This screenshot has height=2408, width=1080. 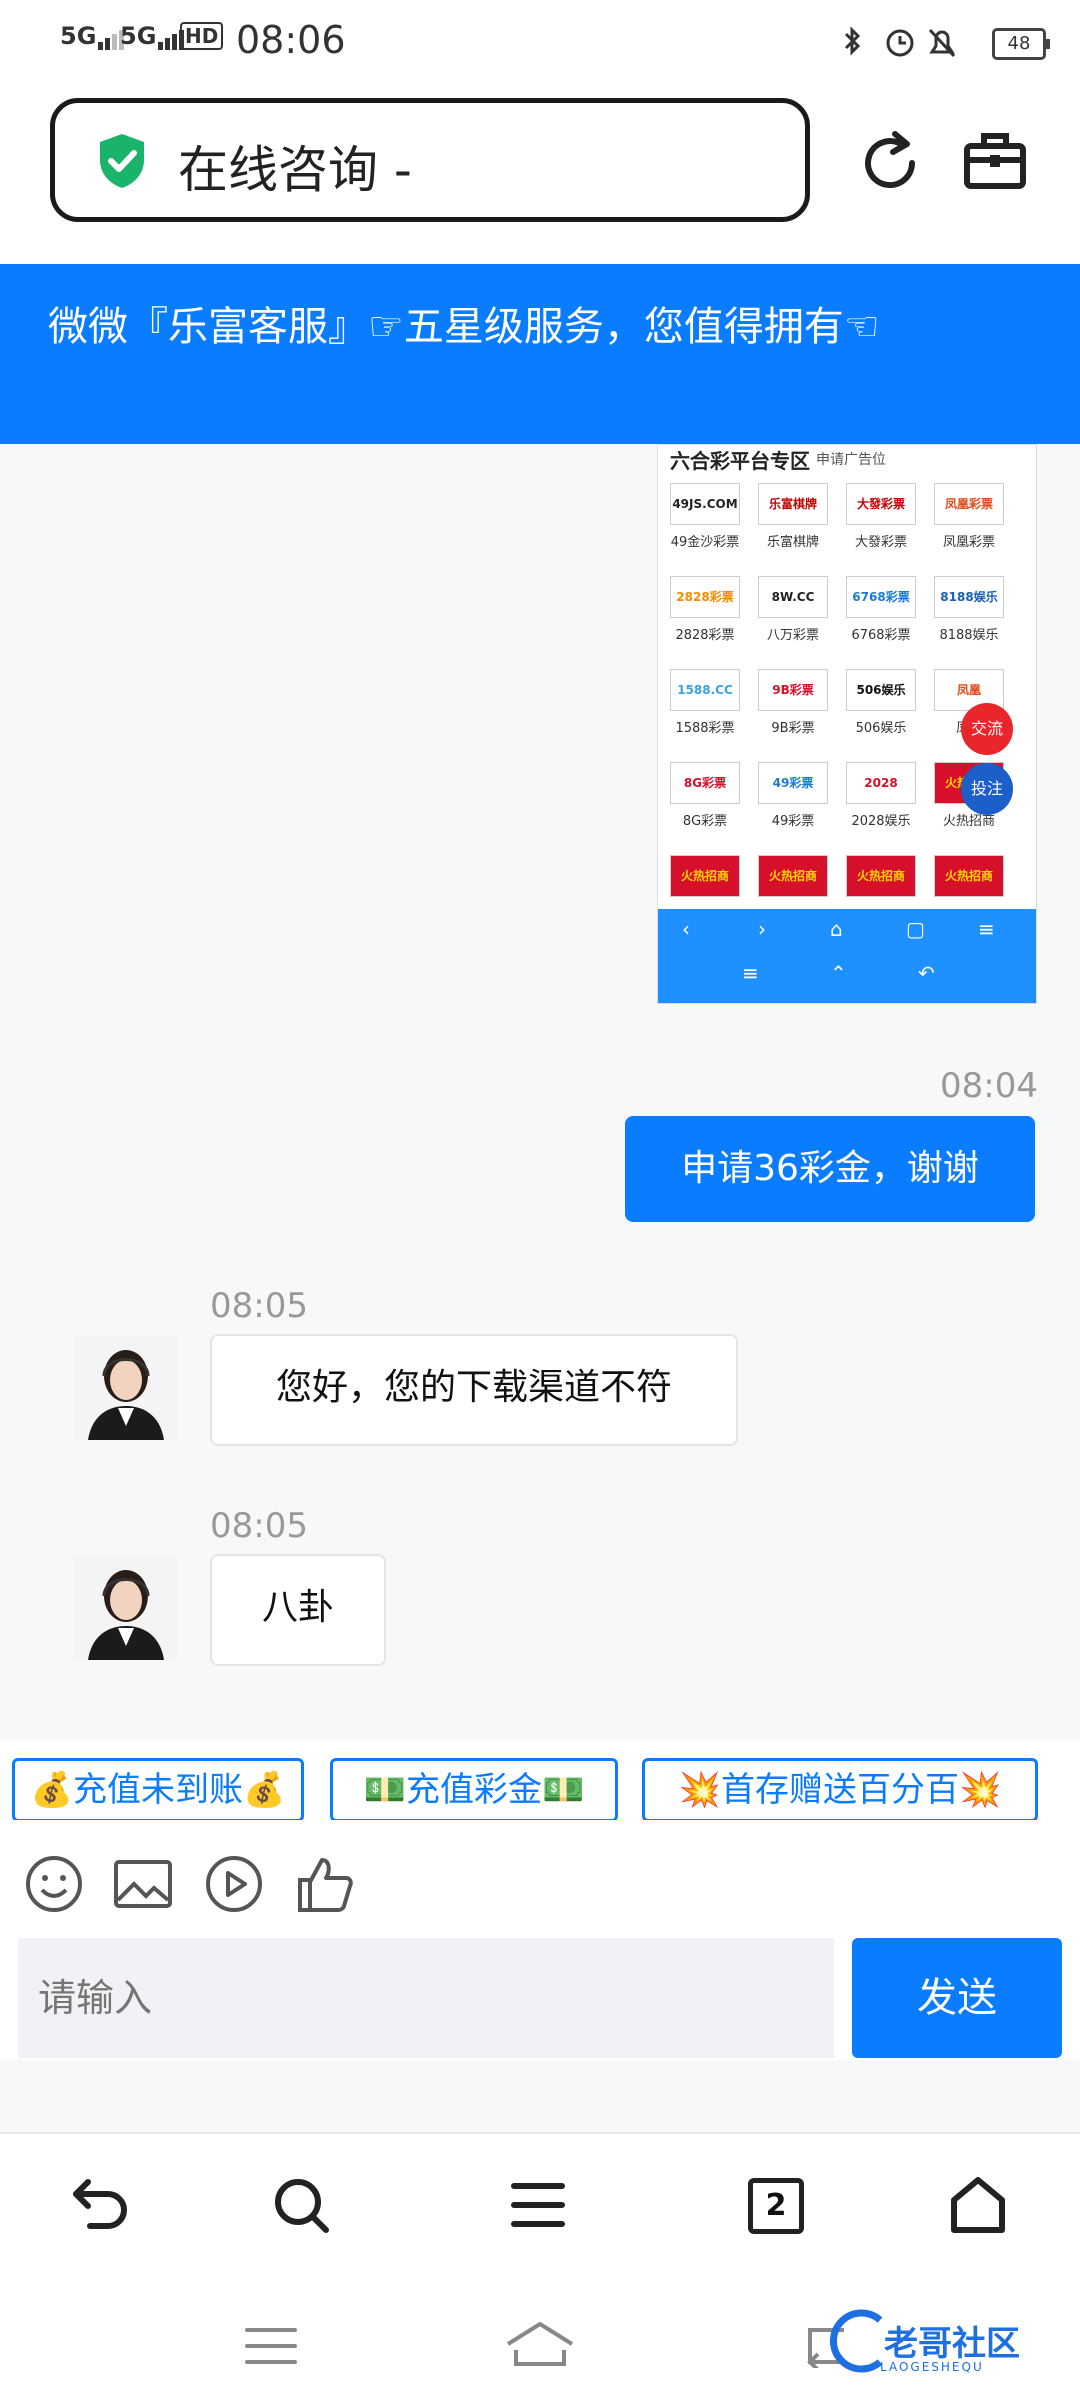 What do you see at coordinates (540, 2344) in the screenshot?
I see `system-home-icon` at bounding box center [540, 2344].